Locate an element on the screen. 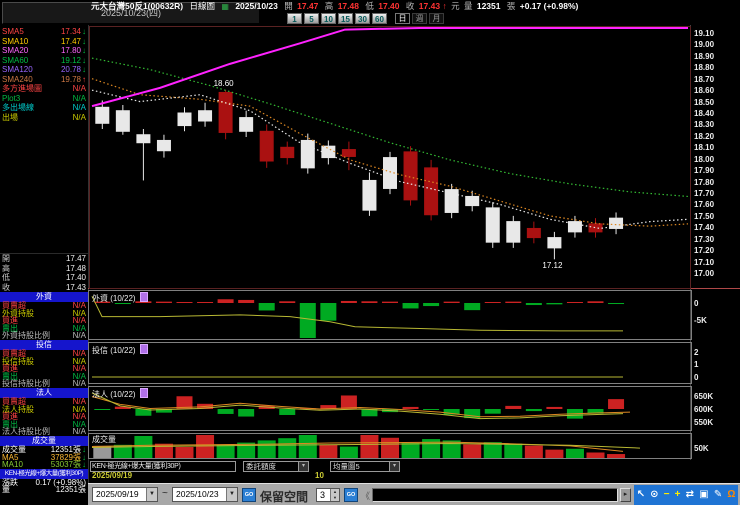 The height and width of the screenshot is (505, 740). volume-pane-chart is located at coordinates (390, 446).